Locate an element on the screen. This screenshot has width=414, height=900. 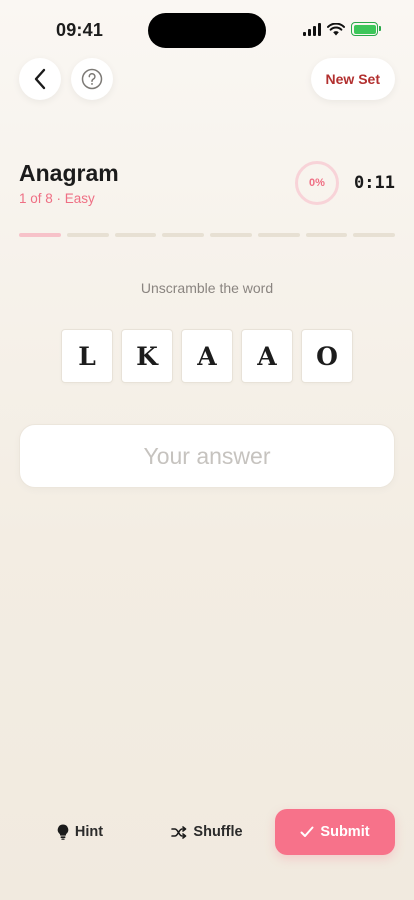
progress-percent: 0% is located at coordinates (317, 183).